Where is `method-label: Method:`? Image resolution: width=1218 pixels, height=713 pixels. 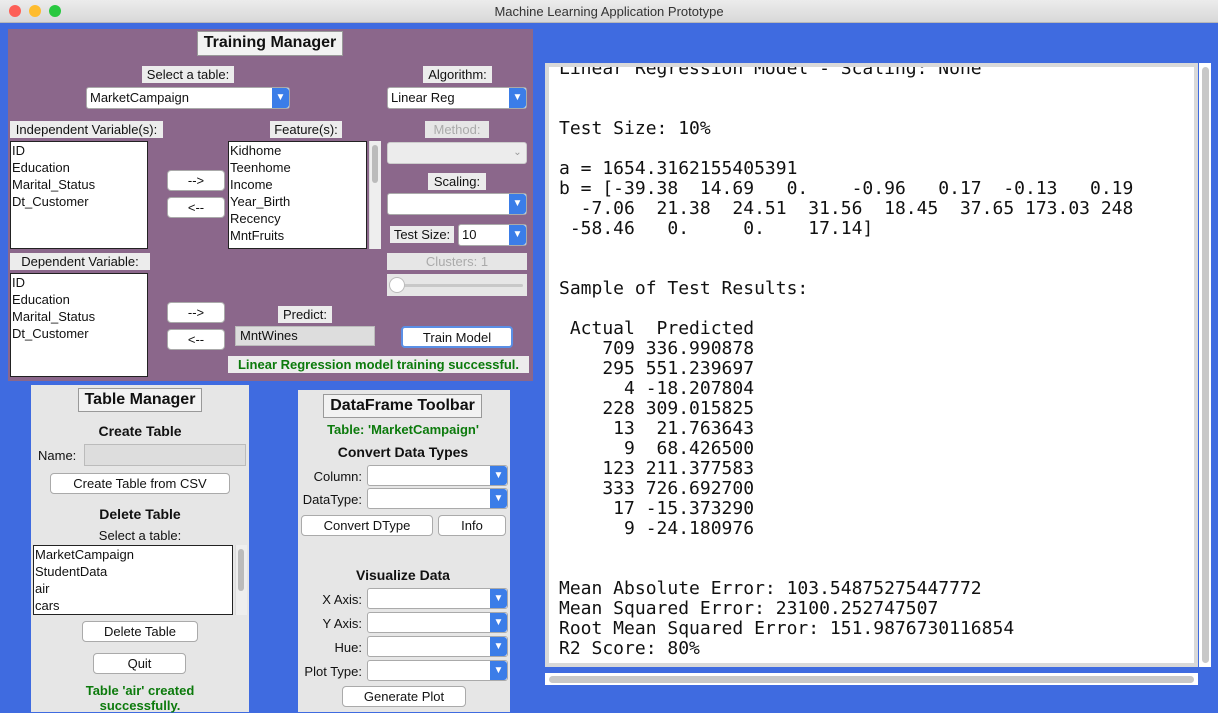 method-label: Method: is located at coordinates (457, 129).